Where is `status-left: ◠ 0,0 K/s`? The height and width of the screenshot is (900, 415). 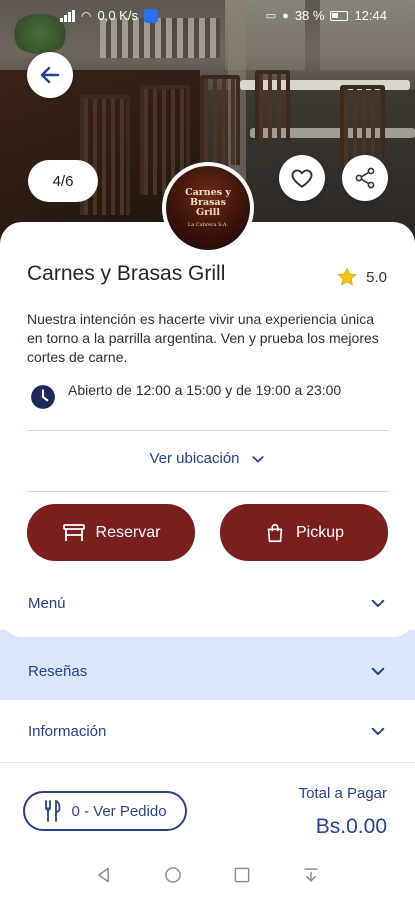
status-left: ◠ 0,0 K/s is located at coordinates (109, 15).